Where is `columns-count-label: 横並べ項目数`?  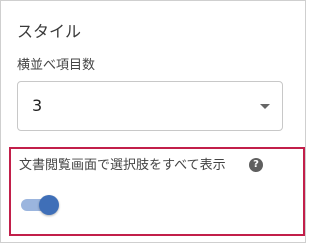
columns-count-label: 横並べ項目数 is located at coordinates (56, 65).